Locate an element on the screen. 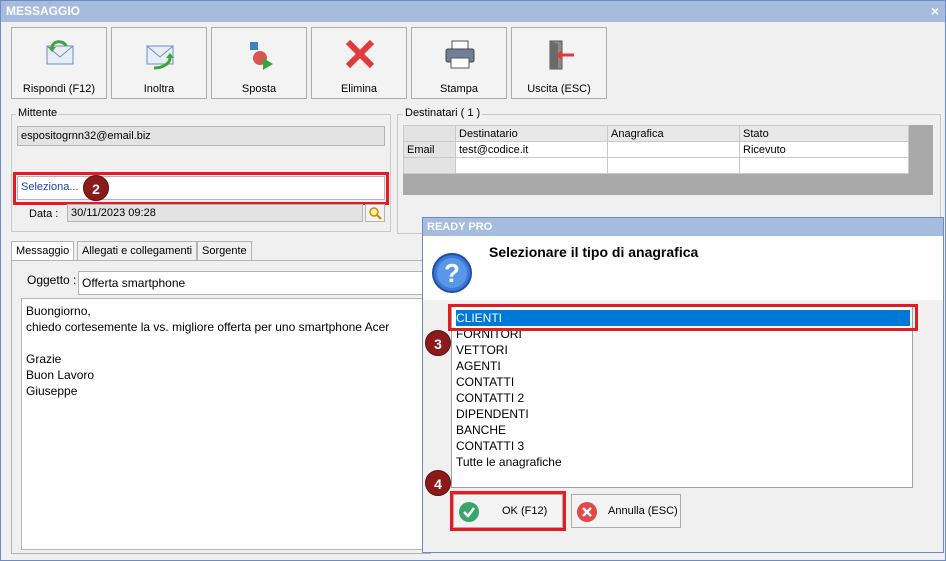 This screenshot has width=946, height=561. cancel-button: Annulla (ESC) is located at coordinates (626, 511).